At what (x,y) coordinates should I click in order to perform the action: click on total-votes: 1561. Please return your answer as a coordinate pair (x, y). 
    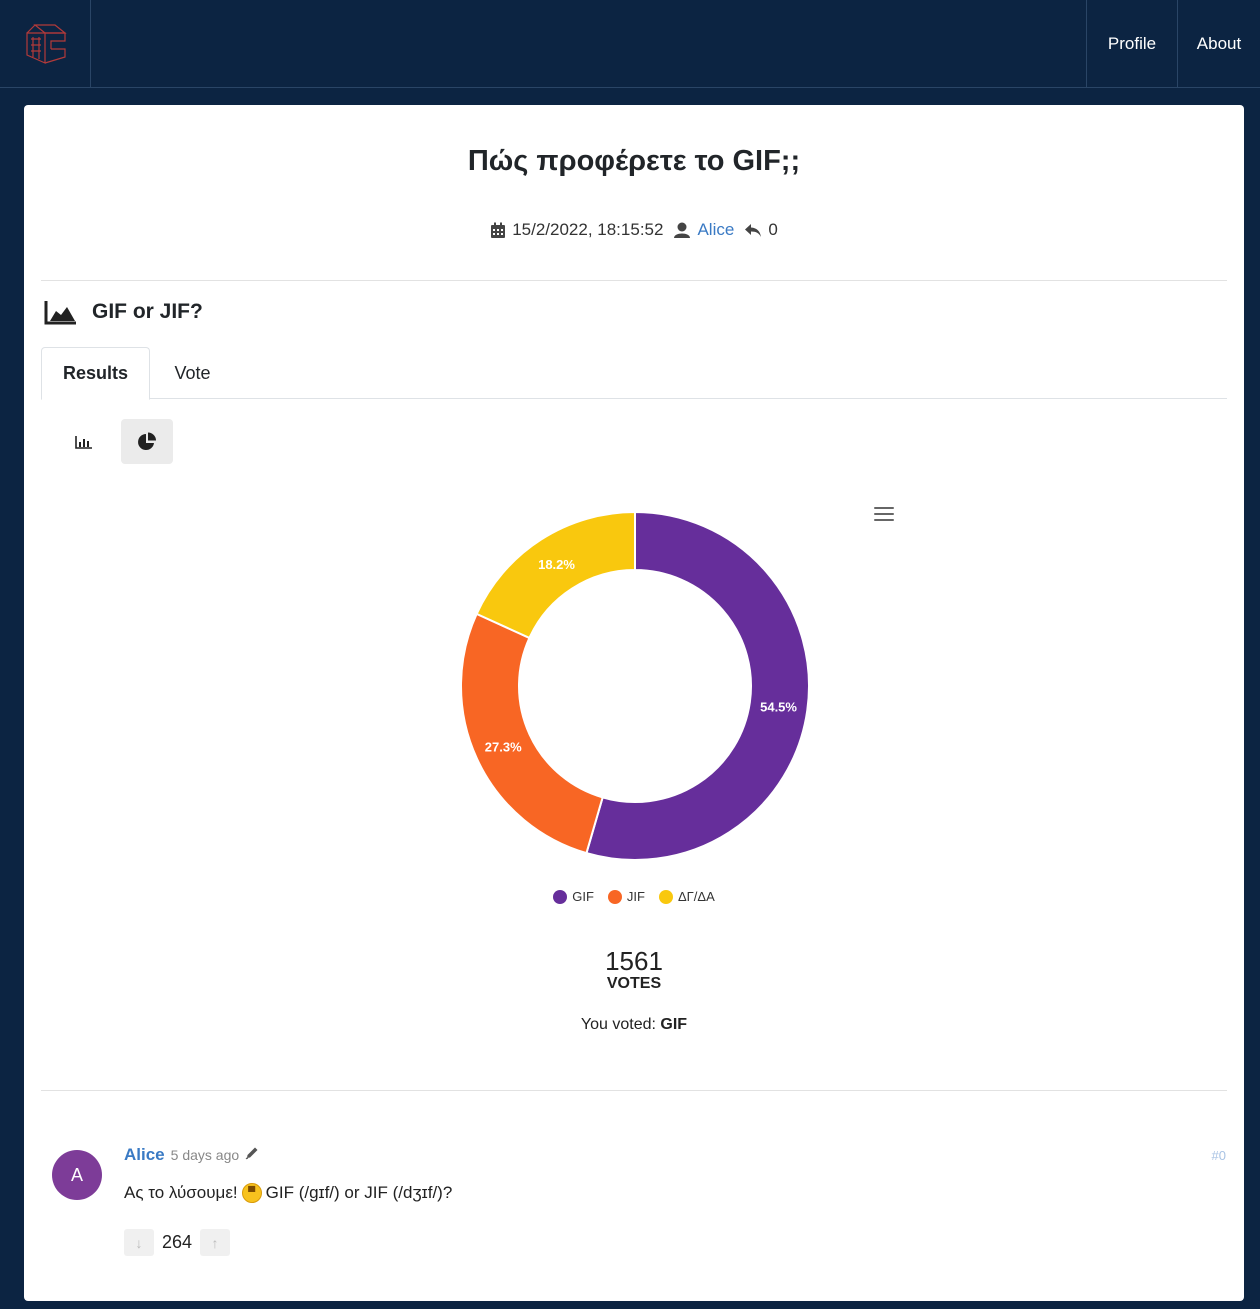
    Looking at the image, I should click on (634, 961).